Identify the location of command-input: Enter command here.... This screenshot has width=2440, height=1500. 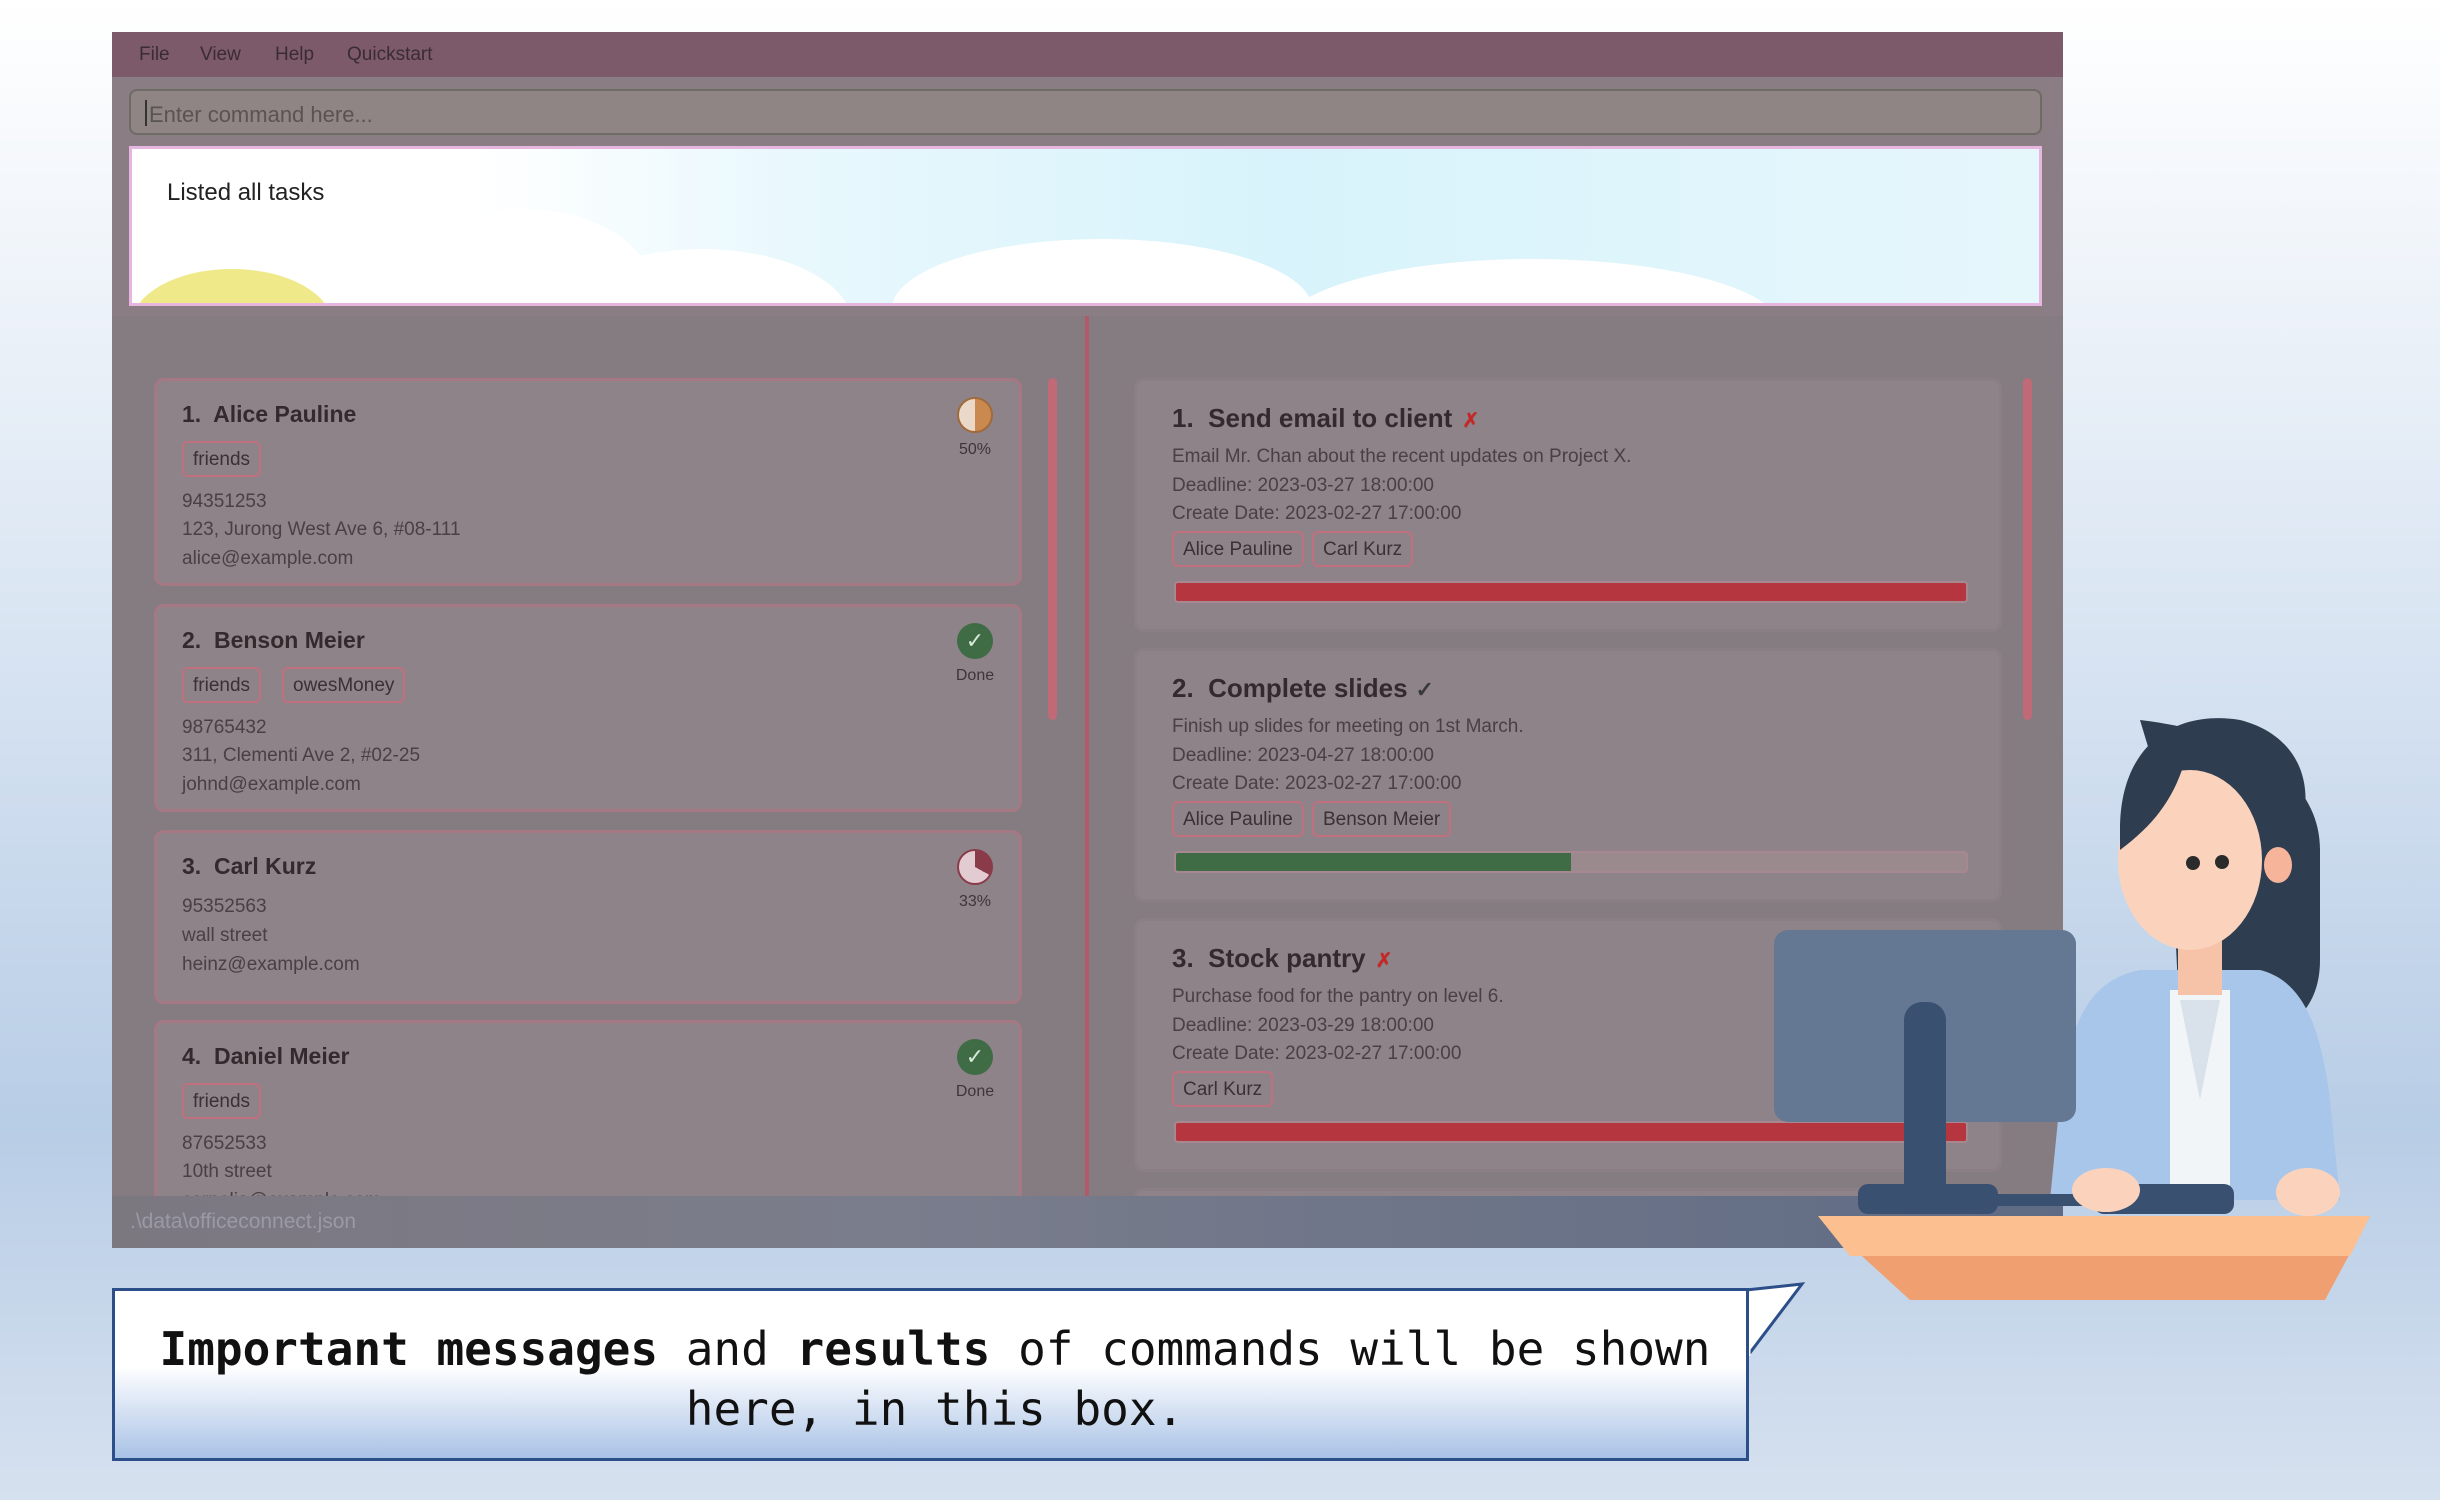
(1085, 112).